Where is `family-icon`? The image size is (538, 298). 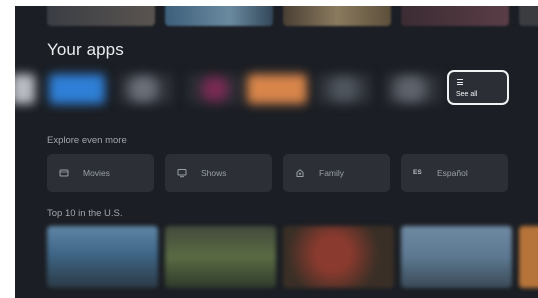
family-icon is located at coordinates (300, 173).